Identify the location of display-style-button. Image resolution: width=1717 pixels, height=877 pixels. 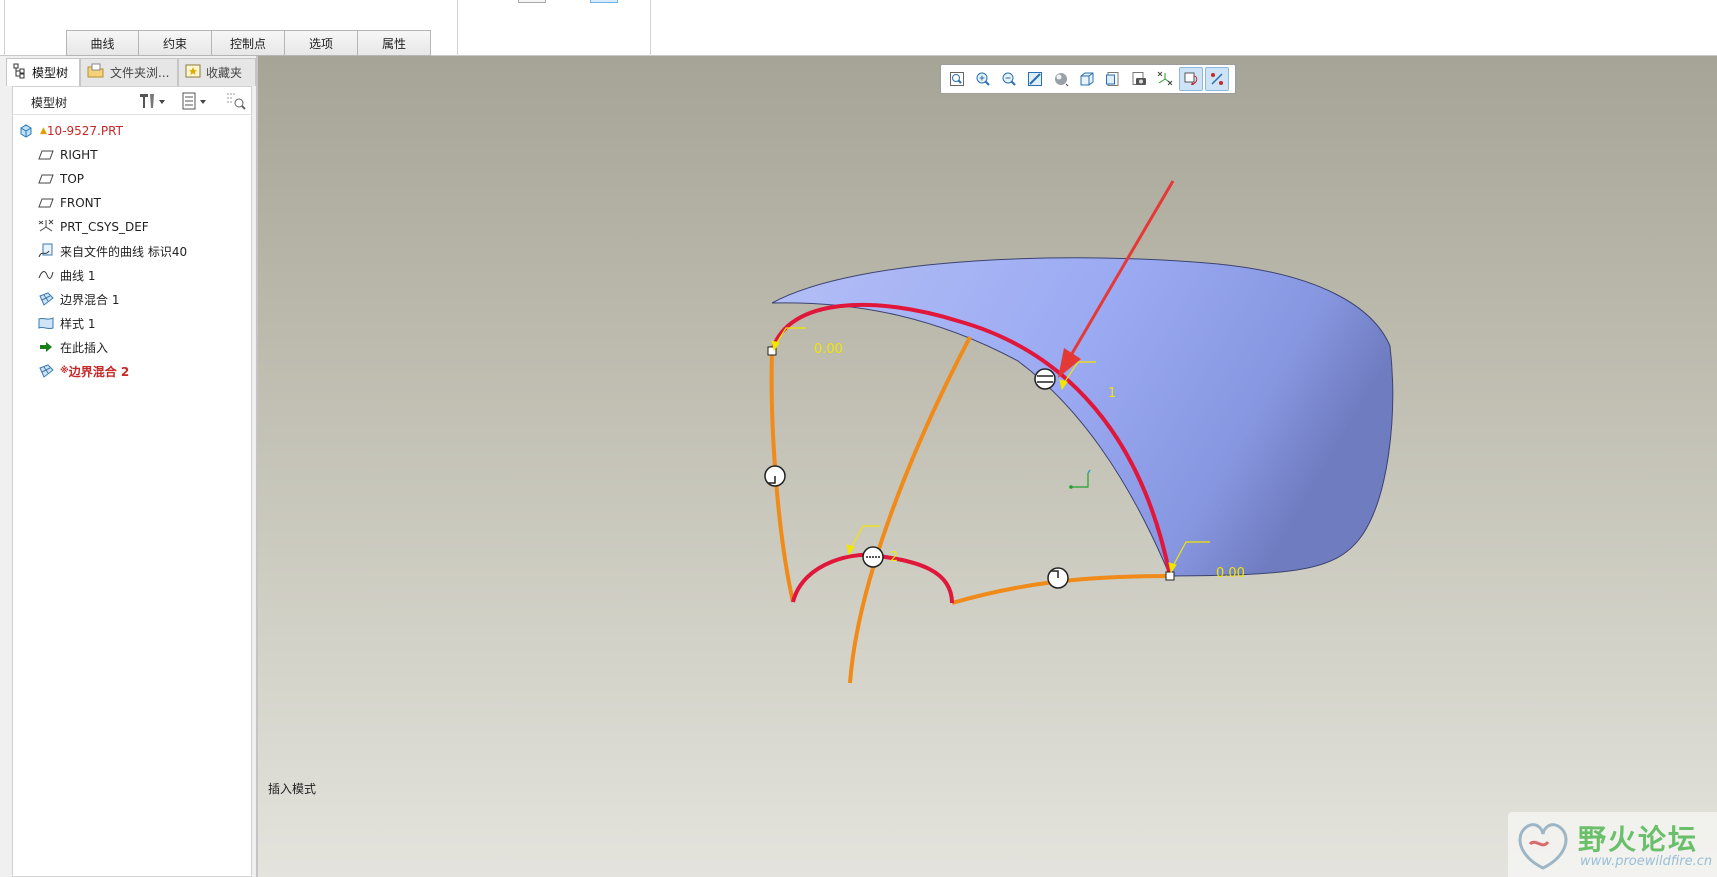
(1061, 79).